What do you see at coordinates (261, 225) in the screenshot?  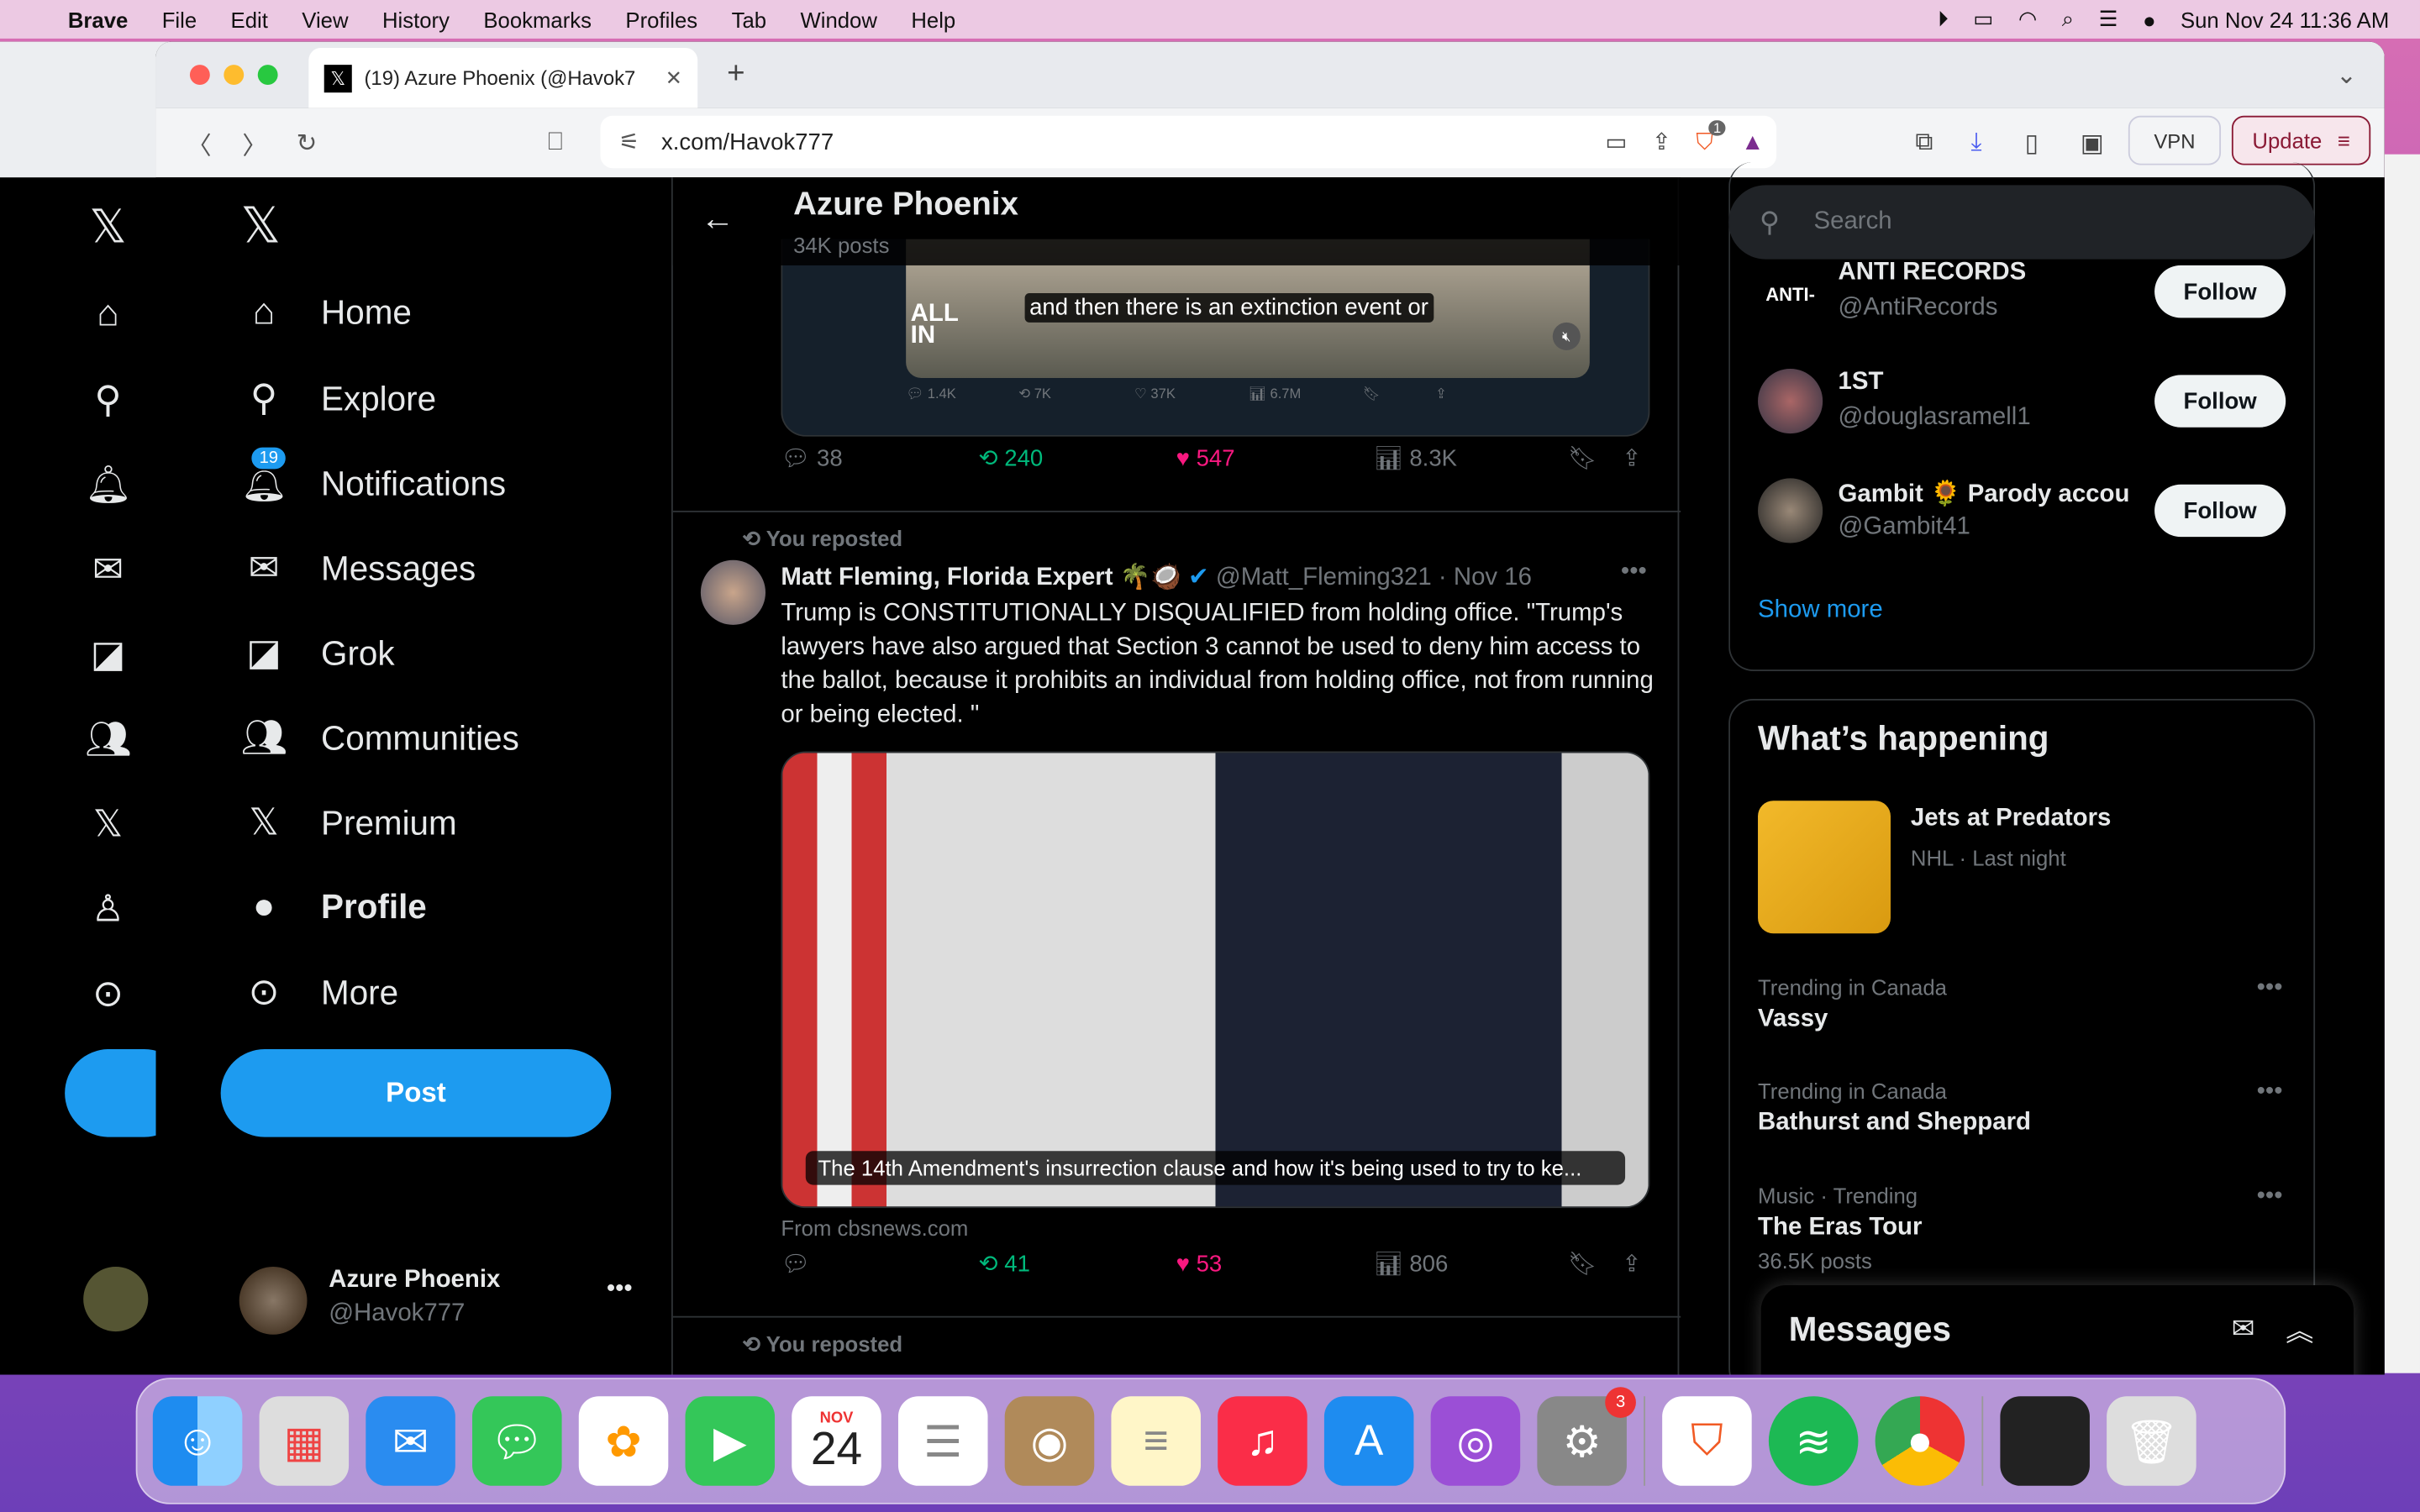 I see `x-logo-icon: 𝕏` at bounding box center [261, 225].